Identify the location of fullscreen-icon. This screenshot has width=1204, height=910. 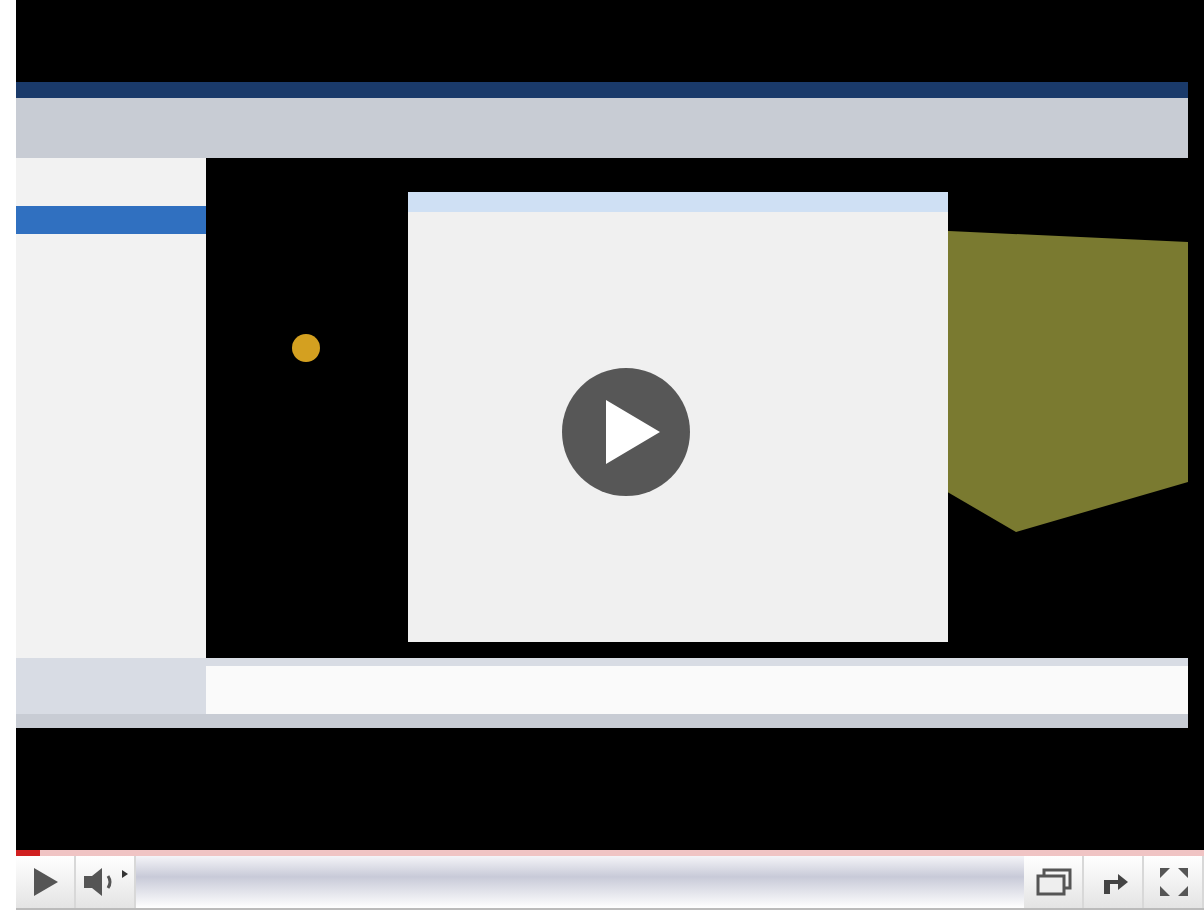
(1173, 882).